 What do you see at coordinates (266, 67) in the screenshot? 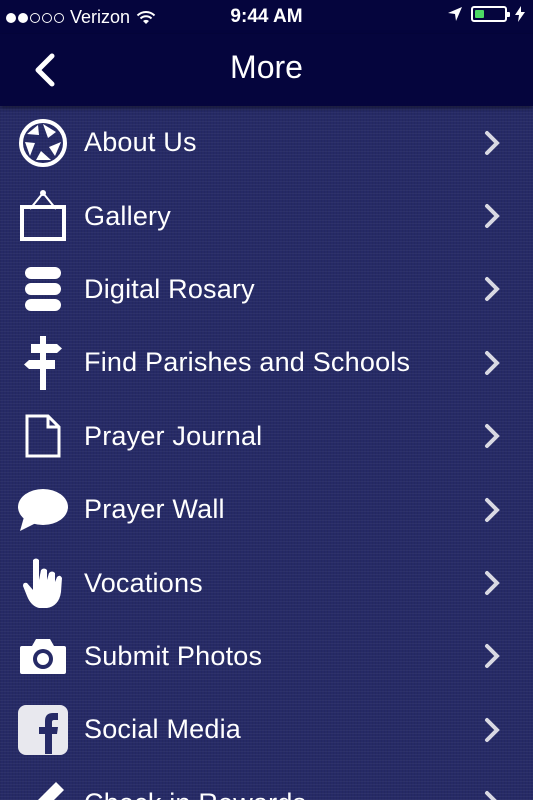
I see `page-title: More` at bounding box center [266, 67].